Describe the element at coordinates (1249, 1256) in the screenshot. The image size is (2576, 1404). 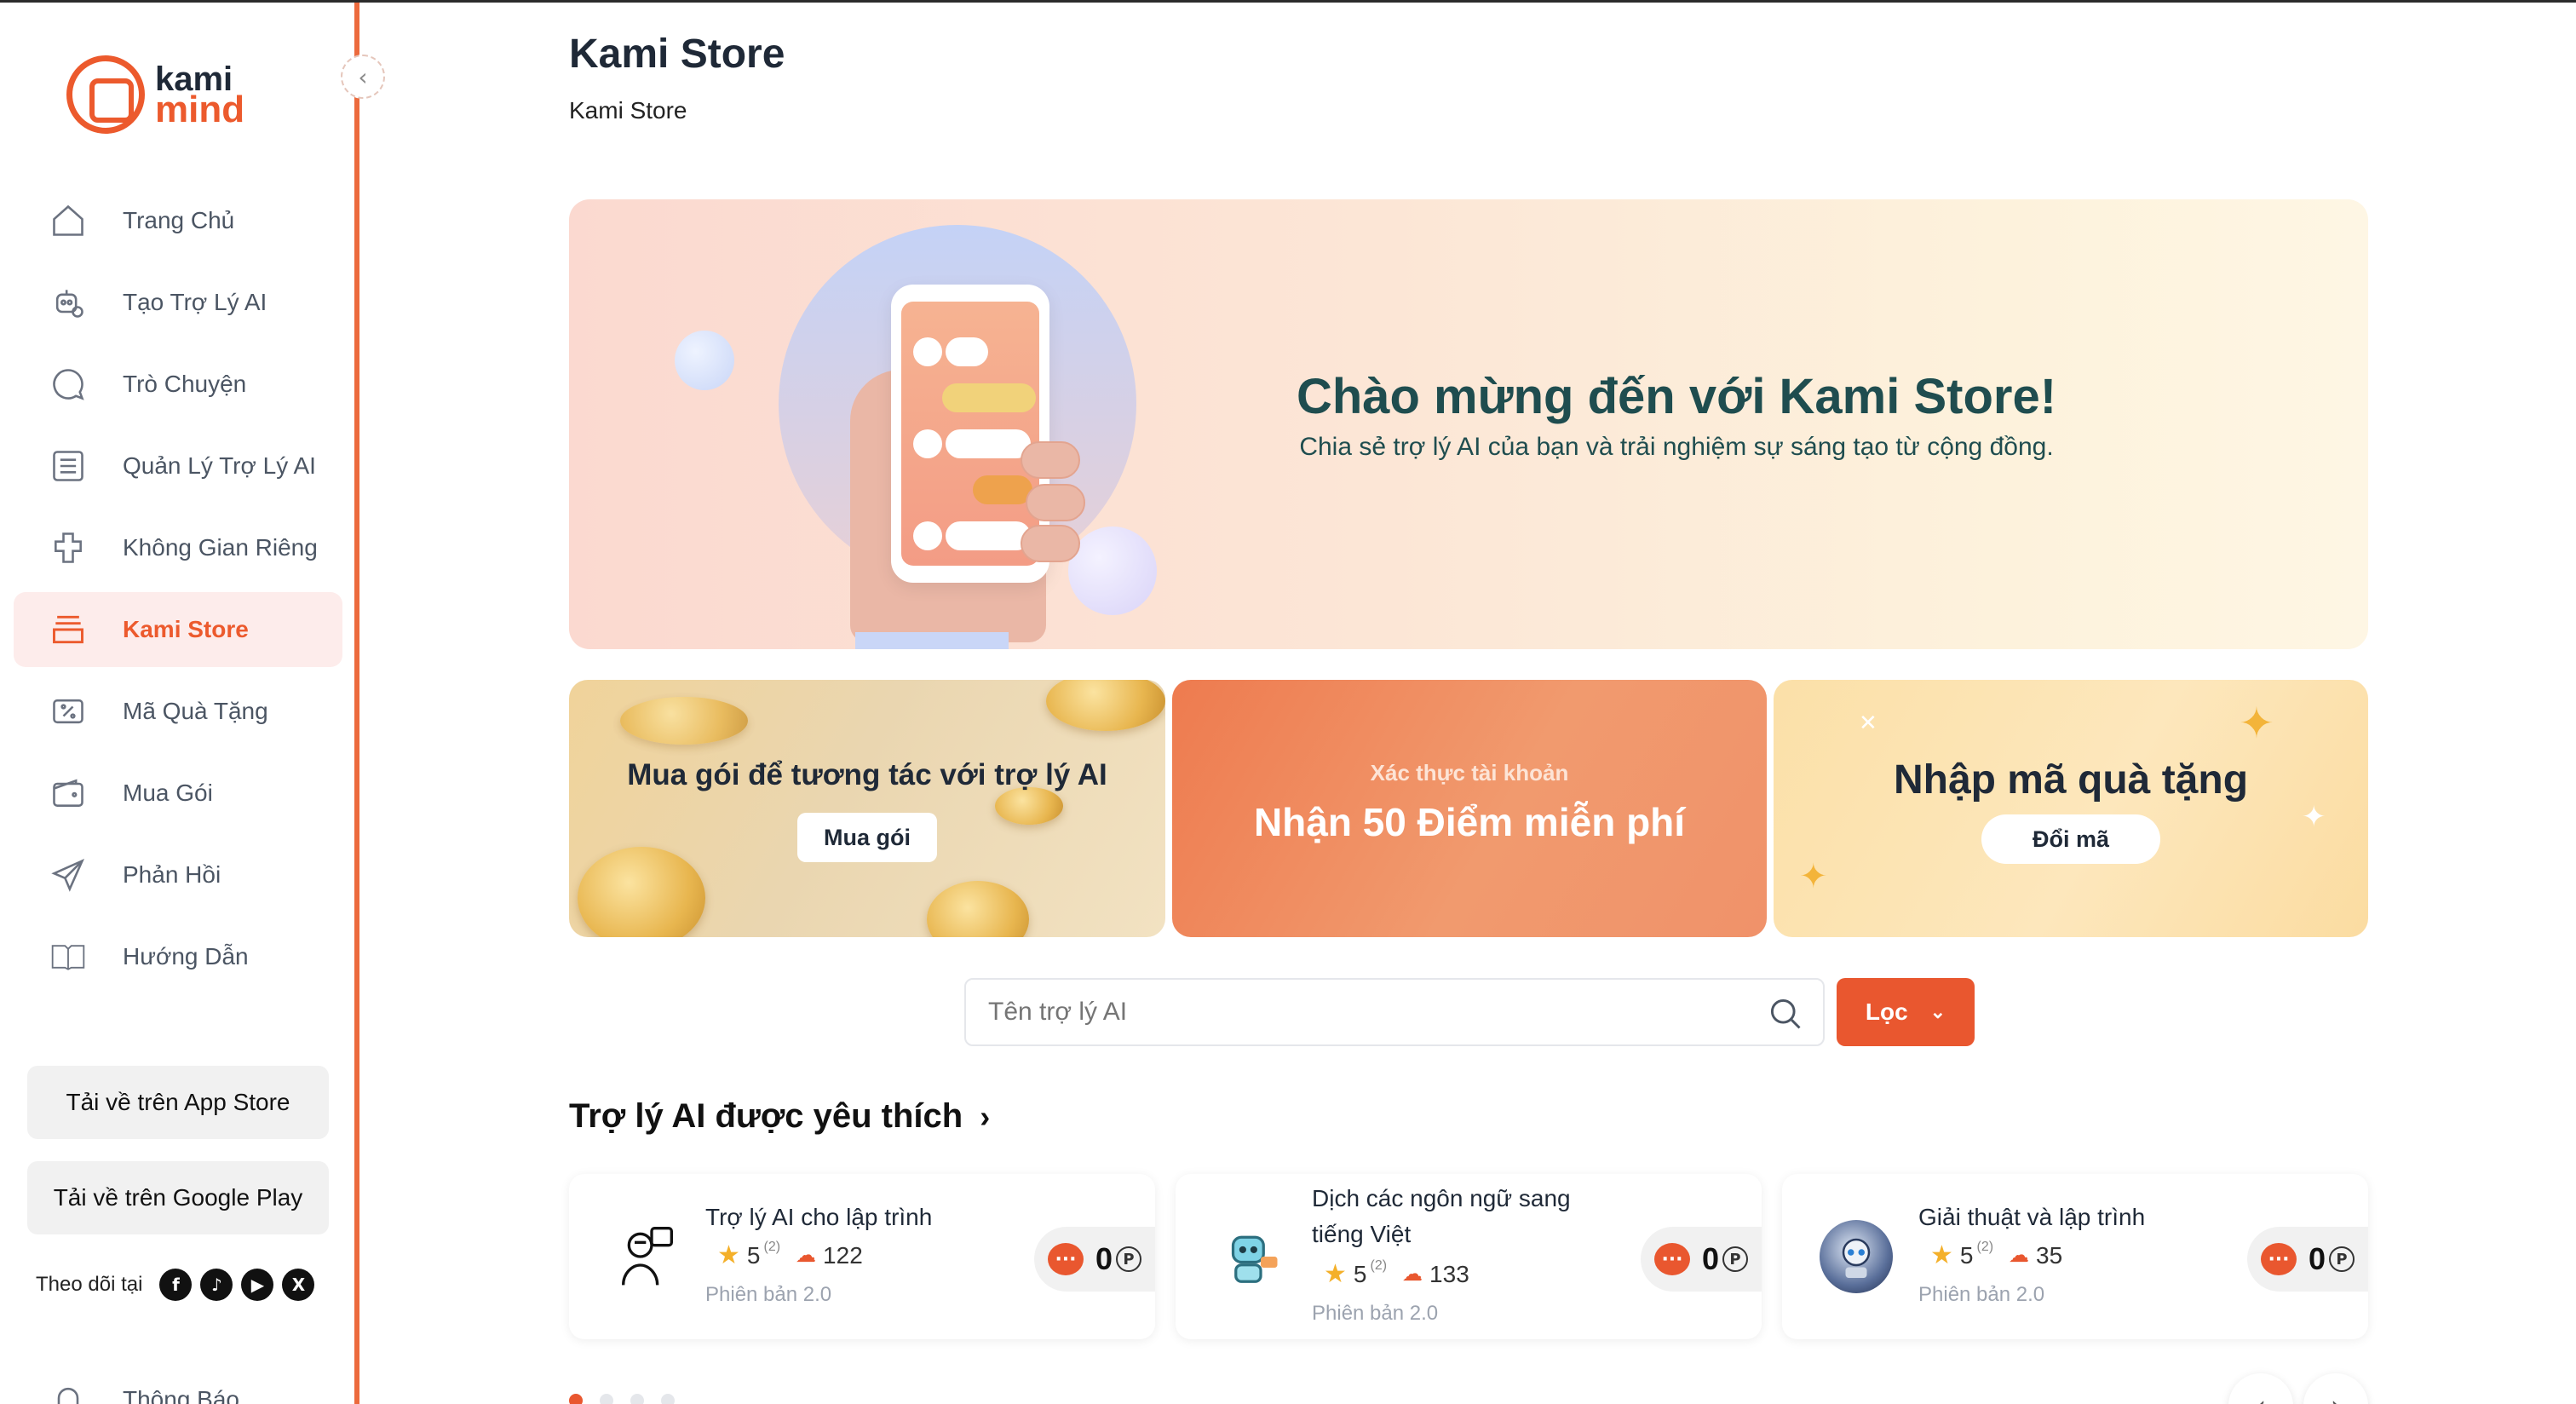
I see `robot-avatar-icon` at that location.